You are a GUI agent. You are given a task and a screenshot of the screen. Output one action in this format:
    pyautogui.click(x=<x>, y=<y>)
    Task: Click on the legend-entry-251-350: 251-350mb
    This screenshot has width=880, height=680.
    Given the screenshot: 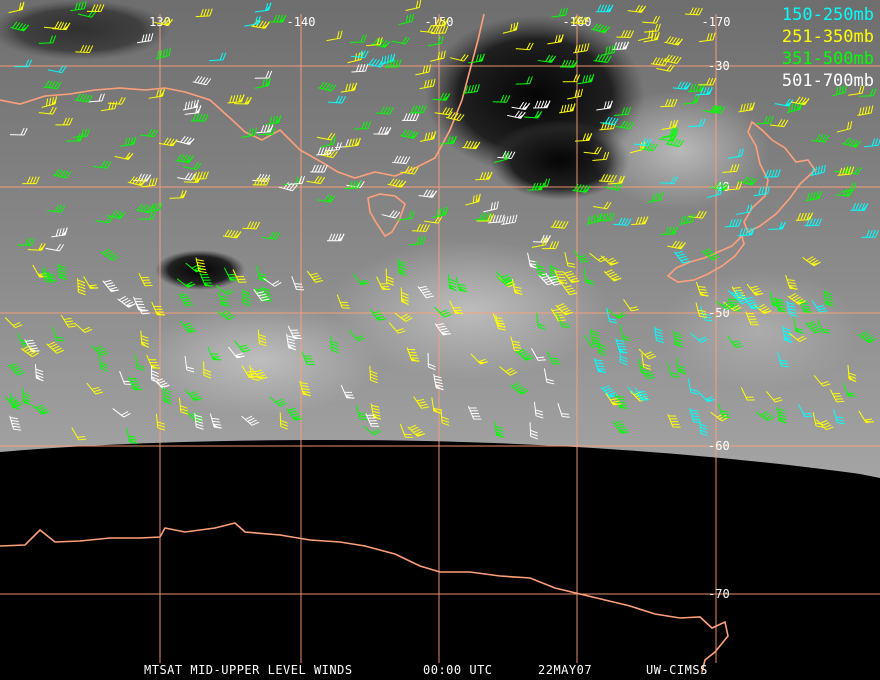 What is the action you would take?
    pyautogui.click(x=827, y=37)
    